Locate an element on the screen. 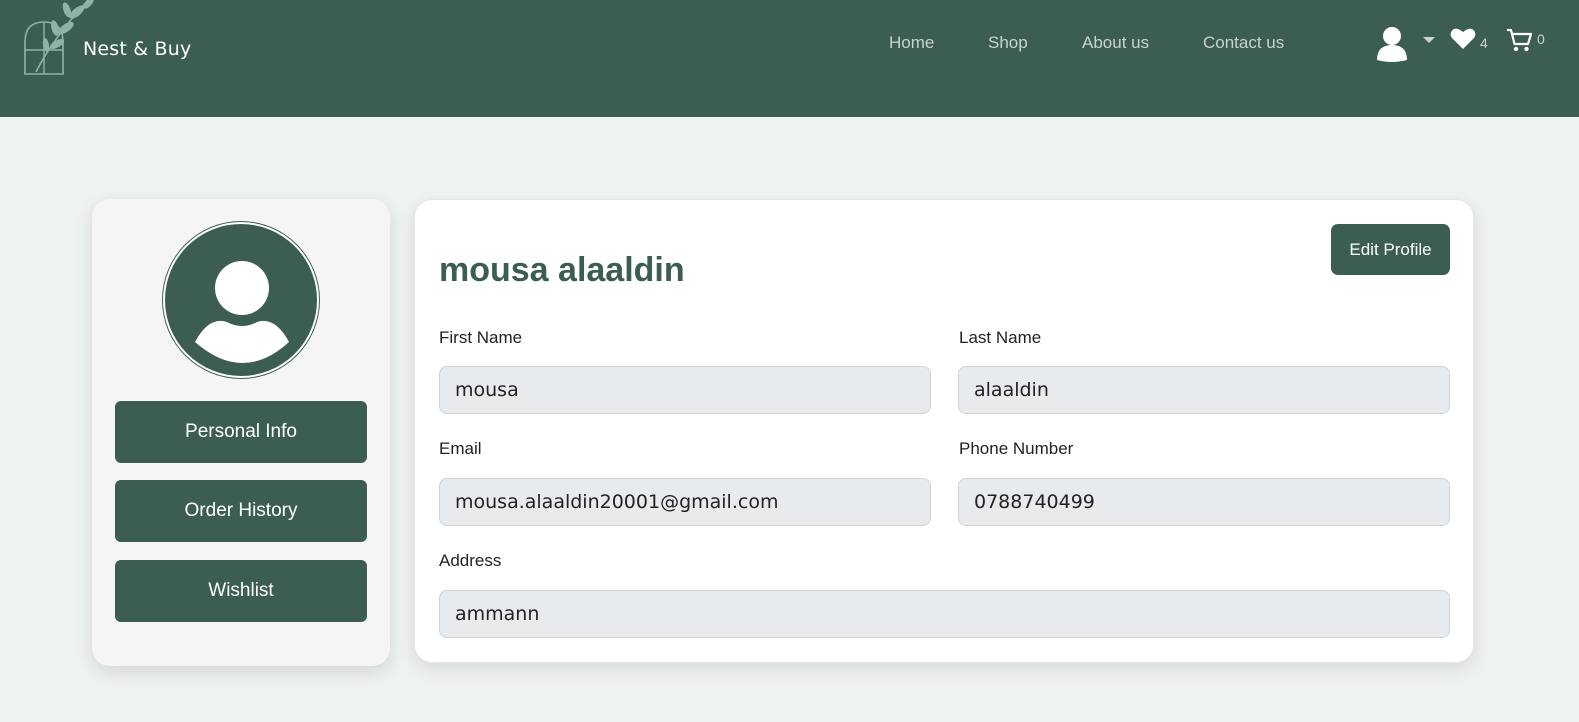 This screenshot has width=1579, height=722. avatar is located at coordinates (241, 300).